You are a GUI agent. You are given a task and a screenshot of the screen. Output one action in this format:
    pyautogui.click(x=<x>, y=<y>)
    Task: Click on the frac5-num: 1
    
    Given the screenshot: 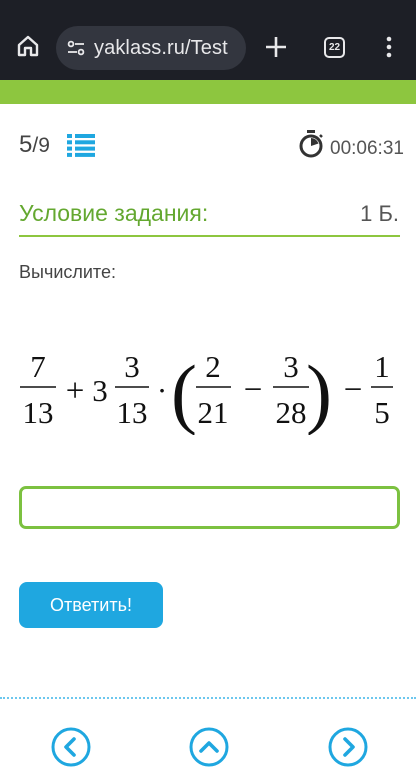 What is the action you would take?
    pyautogui.click(x=382, y=366)
    